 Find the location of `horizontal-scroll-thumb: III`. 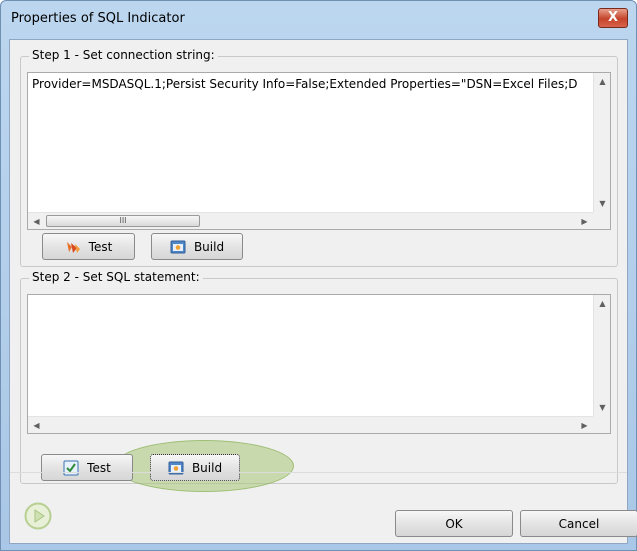

horizontal-scroll-thumb: III is located at coordinates (123, 221).